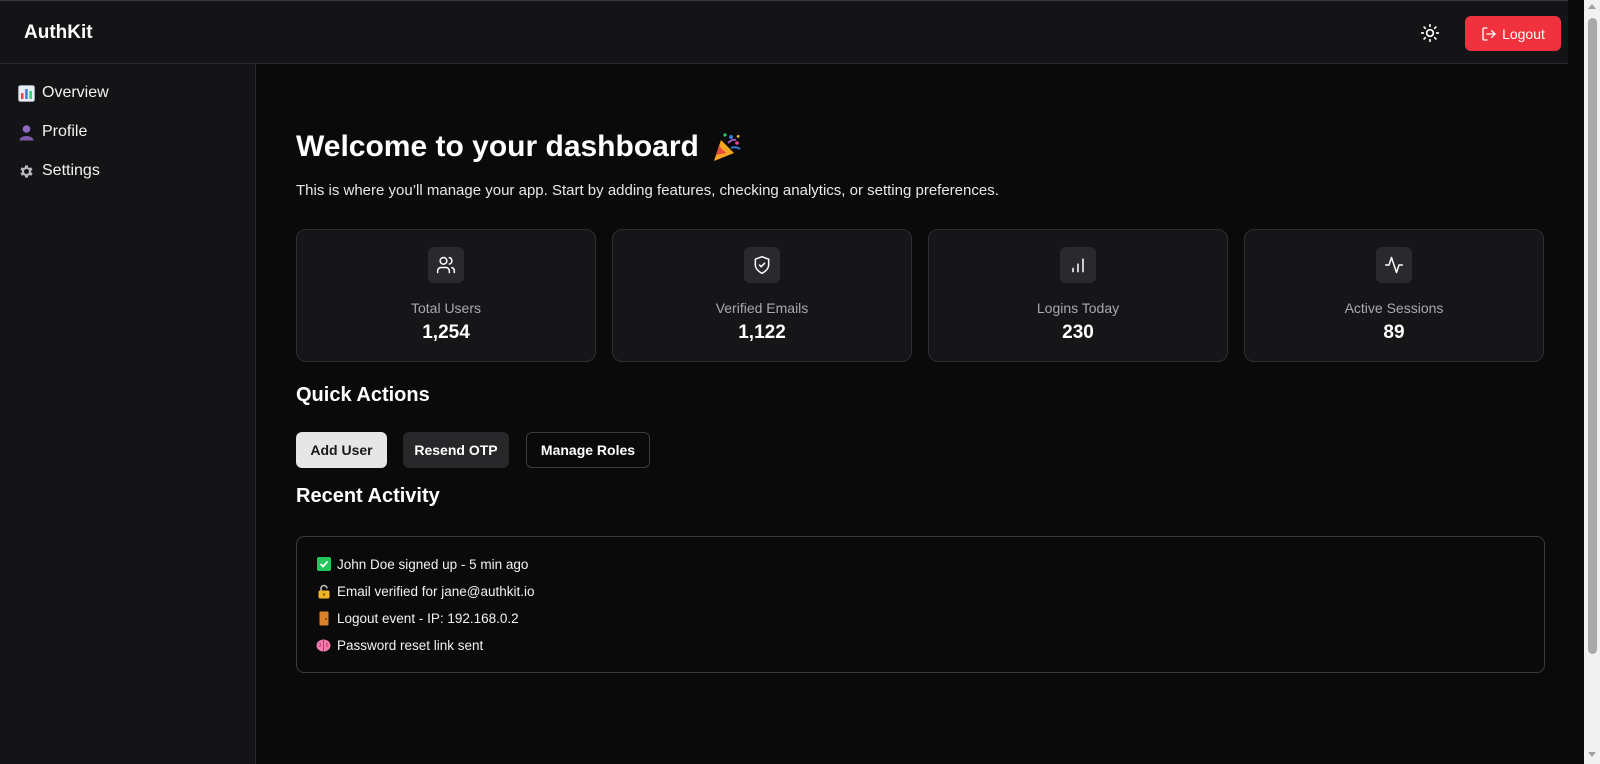 The width and height of the screenshot is (1600, 764). I want to click on stat-card-total-users: Total Users 1,254, so click(446, 295).